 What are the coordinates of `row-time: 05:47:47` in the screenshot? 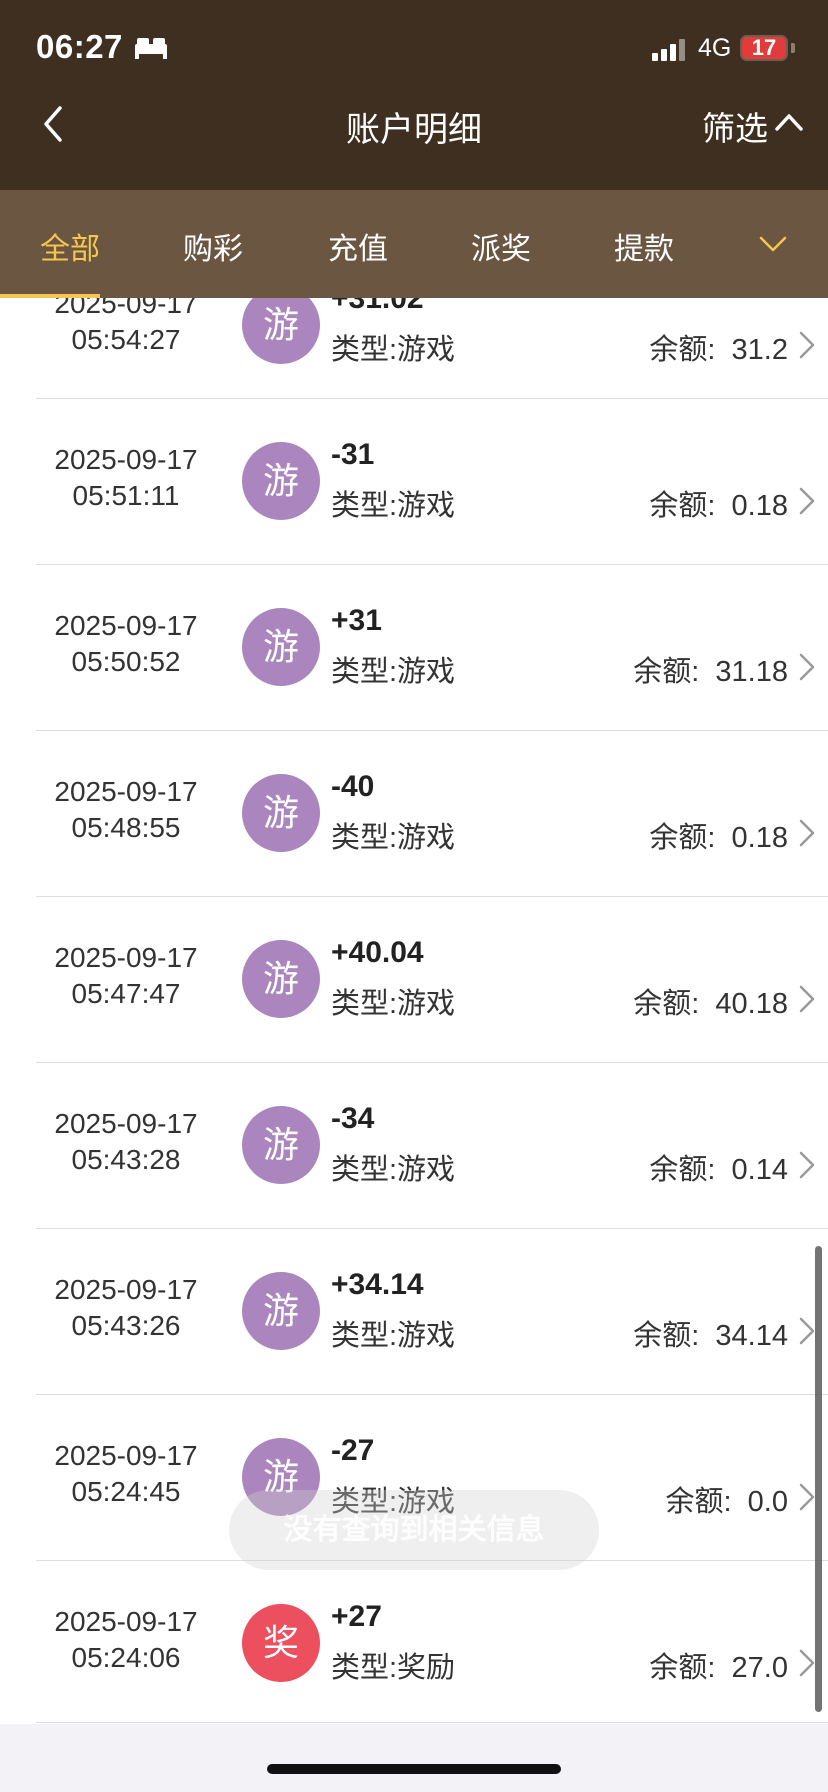 It's located at (126, 993).